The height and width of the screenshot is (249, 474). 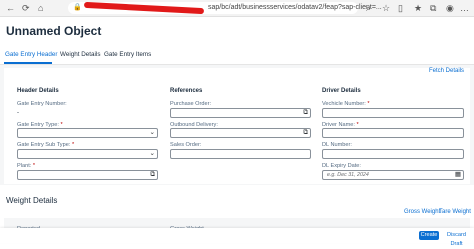 I want to click on gate-entry-type-select: ⌄, so click(x=87, y=133).